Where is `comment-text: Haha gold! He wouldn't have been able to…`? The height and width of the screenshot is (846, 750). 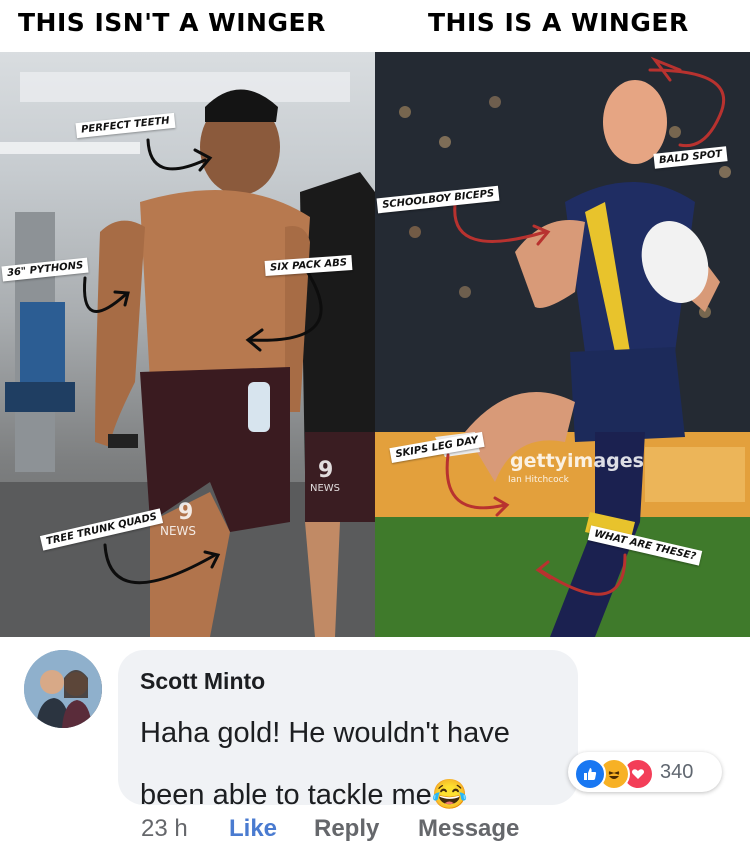
comment-text: Haha gold! He wouldn't have been able to… is located at coordinates (325, 764).